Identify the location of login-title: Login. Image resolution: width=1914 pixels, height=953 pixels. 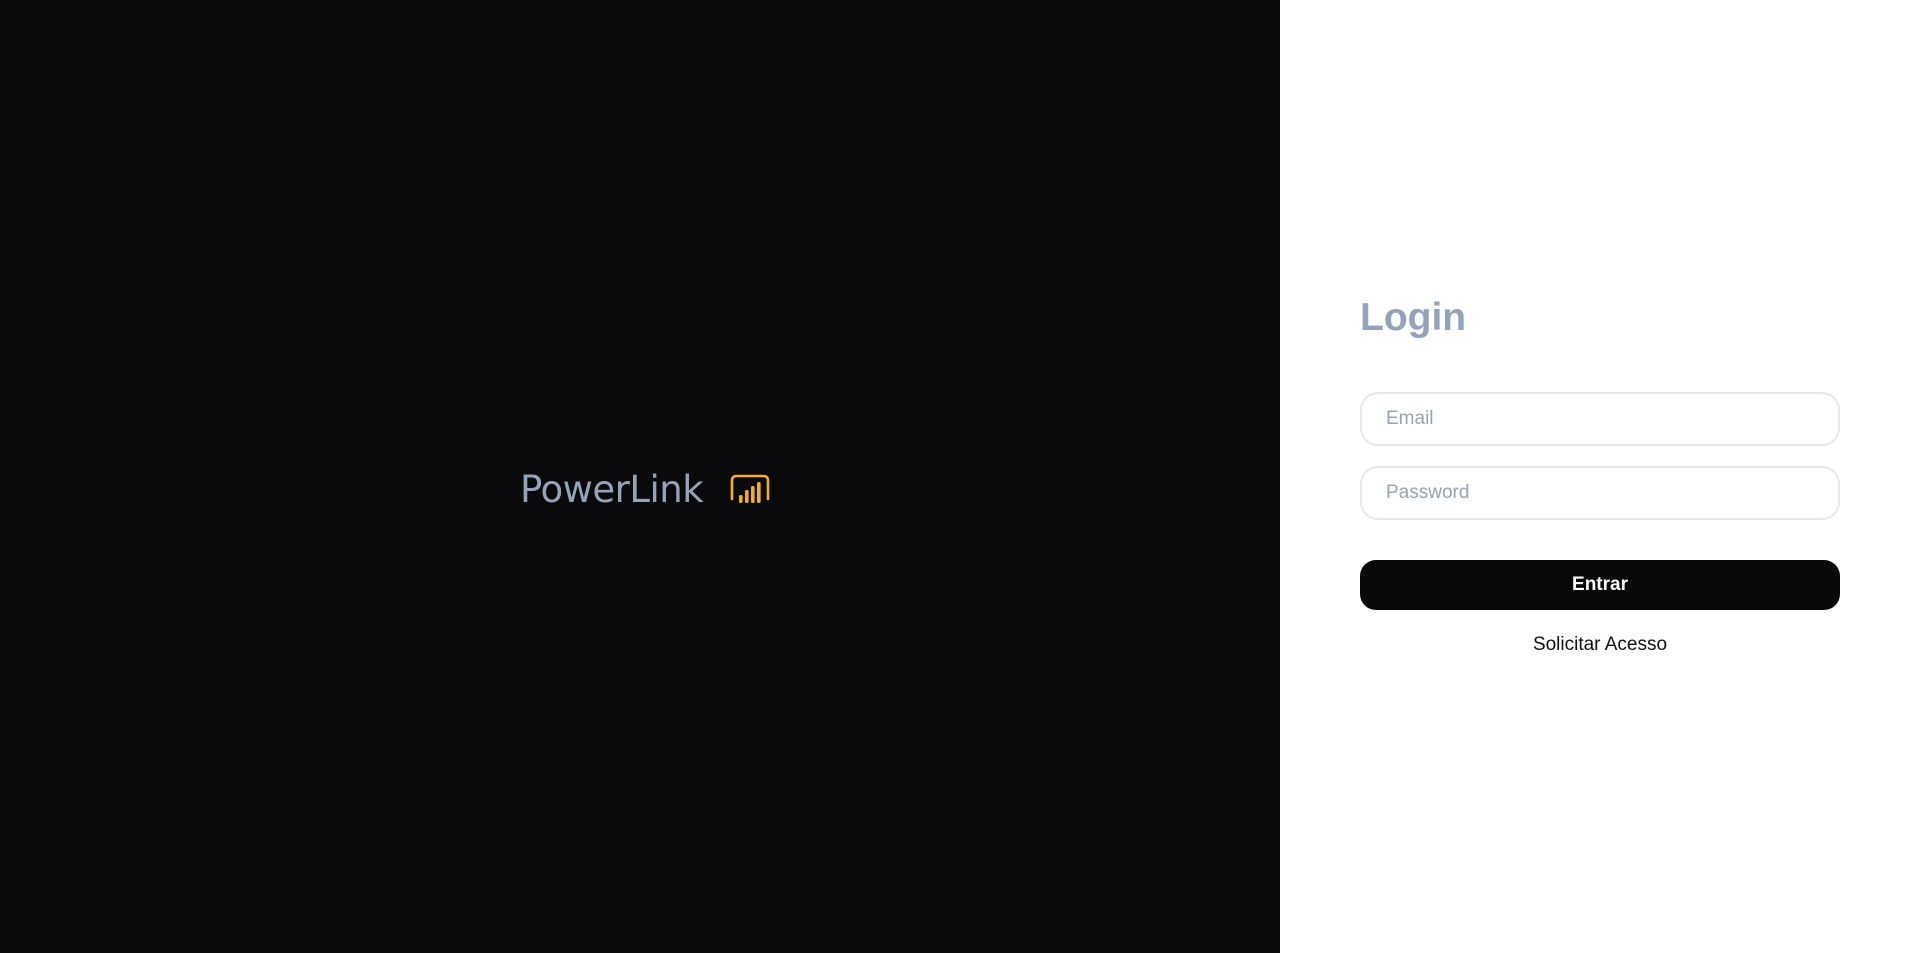
(1413, 317).